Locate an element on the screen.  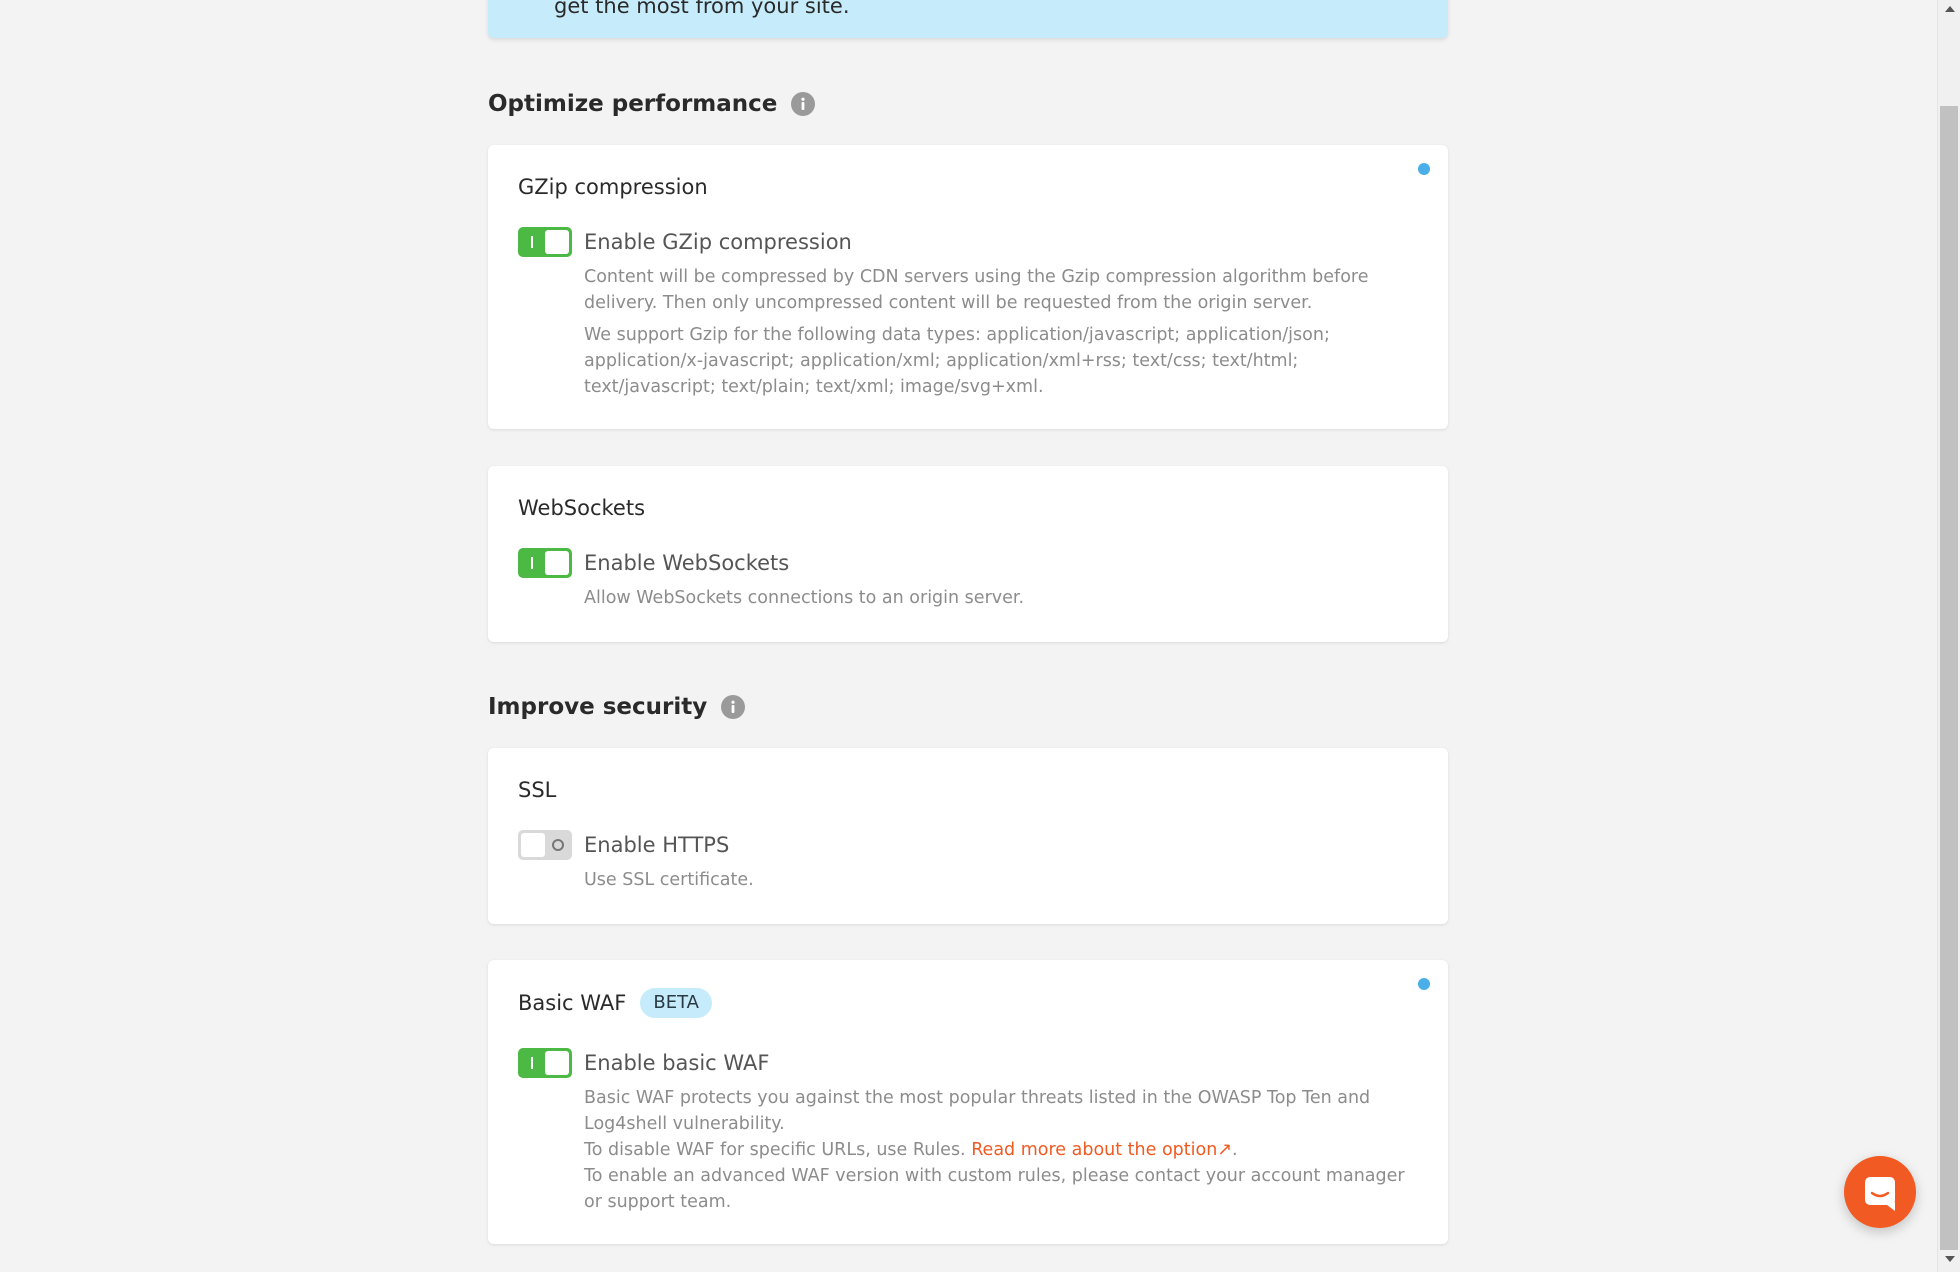
read-more-link: Read more about the option↗ is located at coordinates (1101, 1150).